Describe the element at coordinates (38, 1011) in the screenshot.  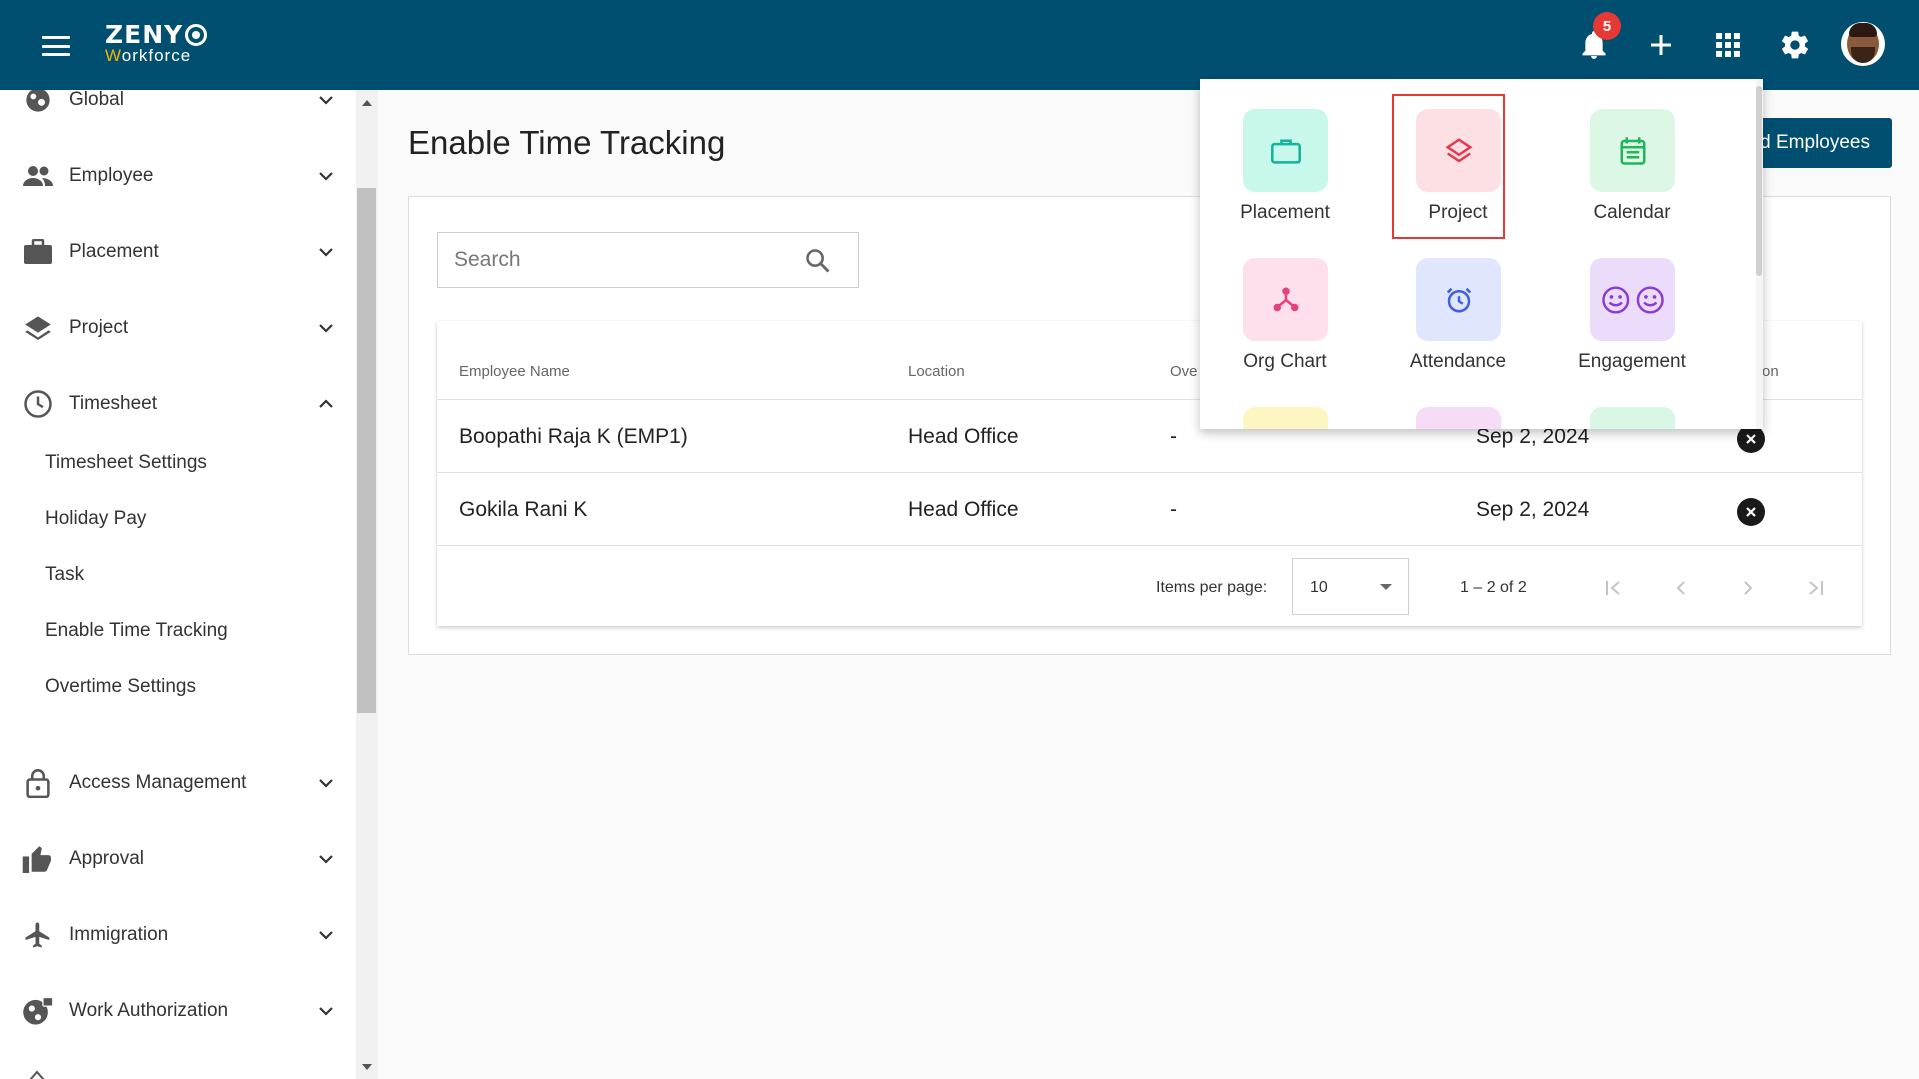
I see `globe-lock-icon` at that location.